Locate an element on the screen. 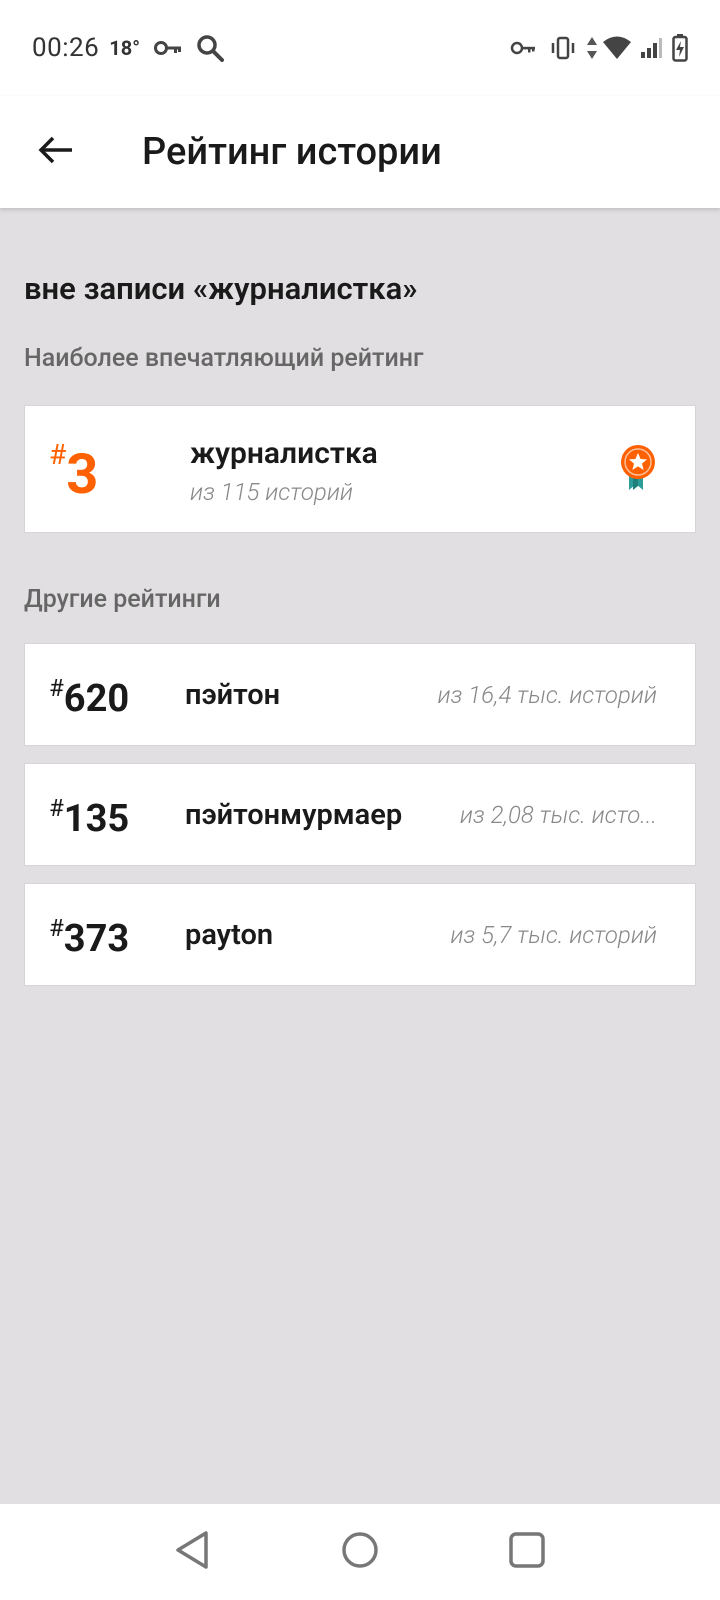 The width and height of the screenshot is (720, 1600). home-circle-icon is located at coordinates (360, 1552).